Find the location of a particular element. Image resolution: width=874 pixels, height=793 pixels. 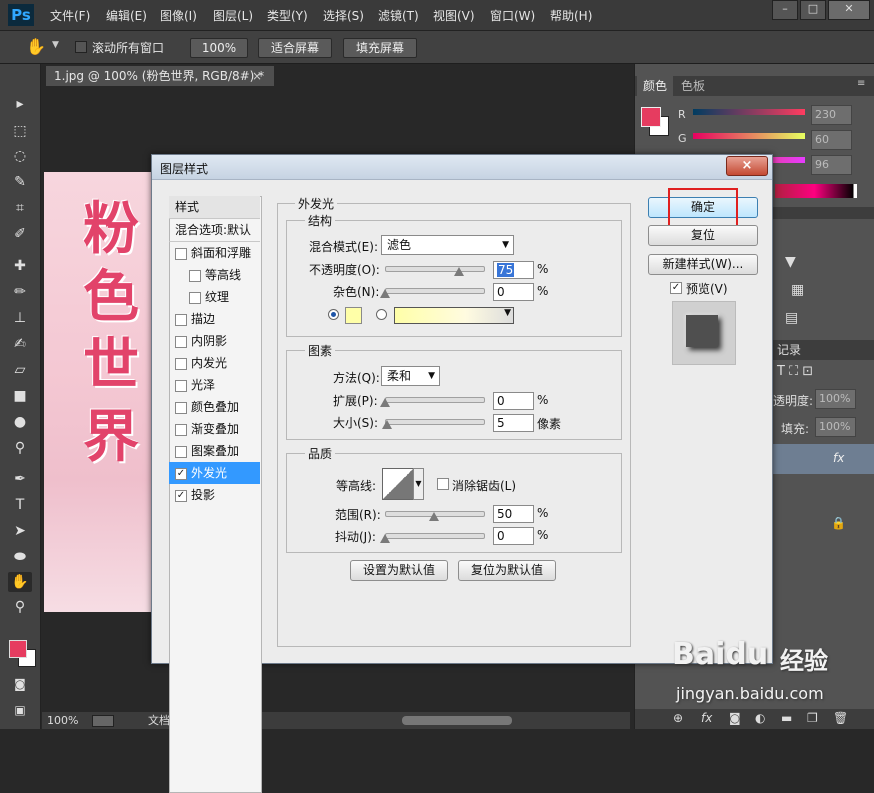

spread-slider-track is located at coordinates (435, 400).